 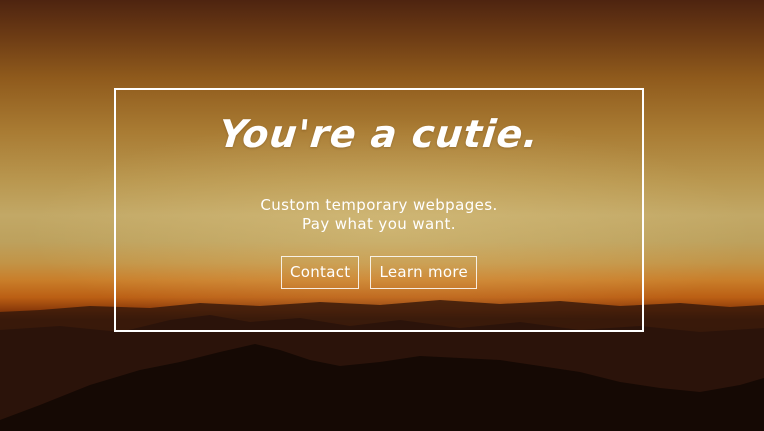 What do you see at coordinates (379, 224) in the screenshot?
I see `tagline-line-2: Pay what you want.` at bounding box center [379, 224].